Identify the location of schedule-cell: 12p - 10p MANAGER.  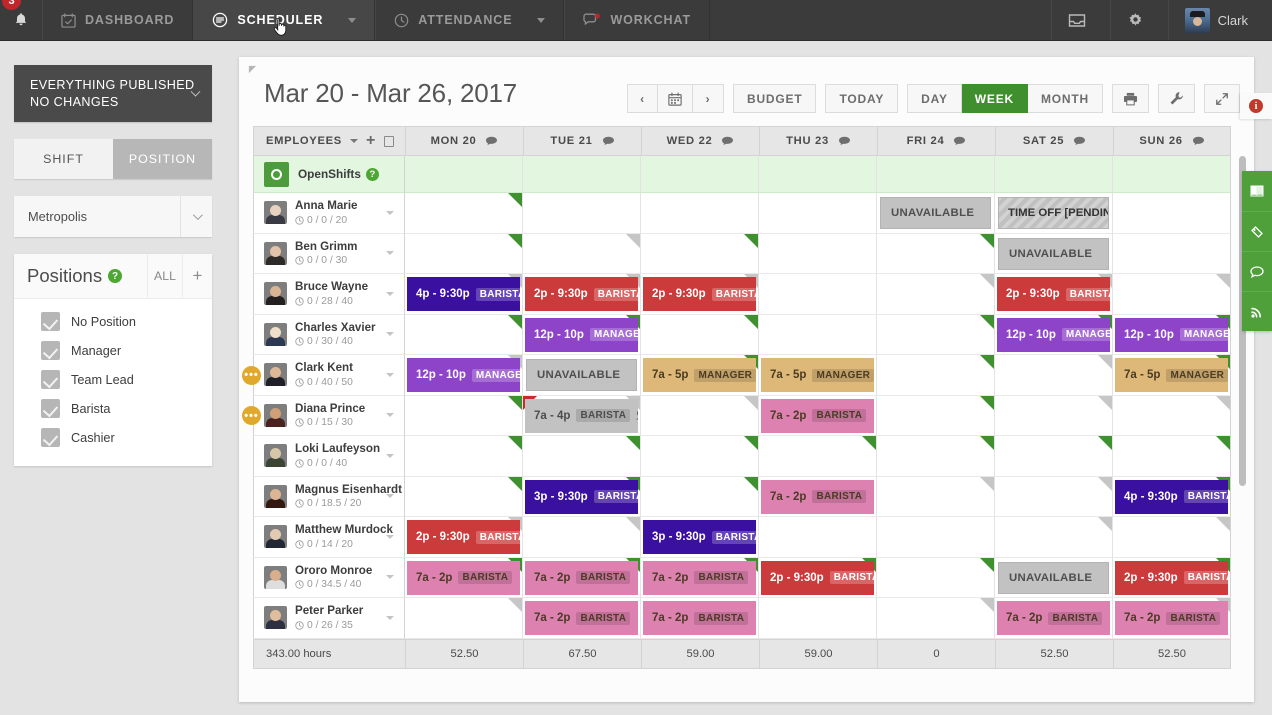
(464, 375).